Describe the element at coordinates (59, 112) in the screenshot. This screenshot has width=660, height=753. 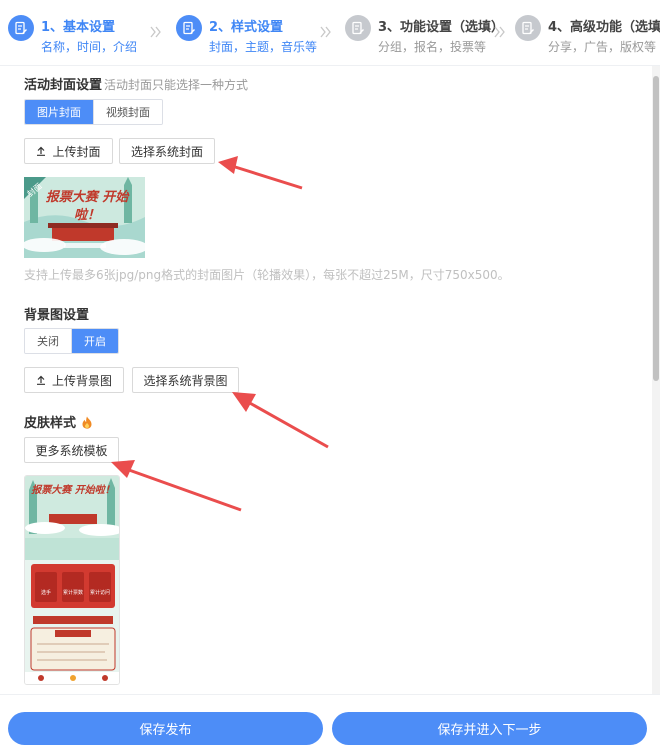
I see `tab-image-cover: 图片封面` at that location.